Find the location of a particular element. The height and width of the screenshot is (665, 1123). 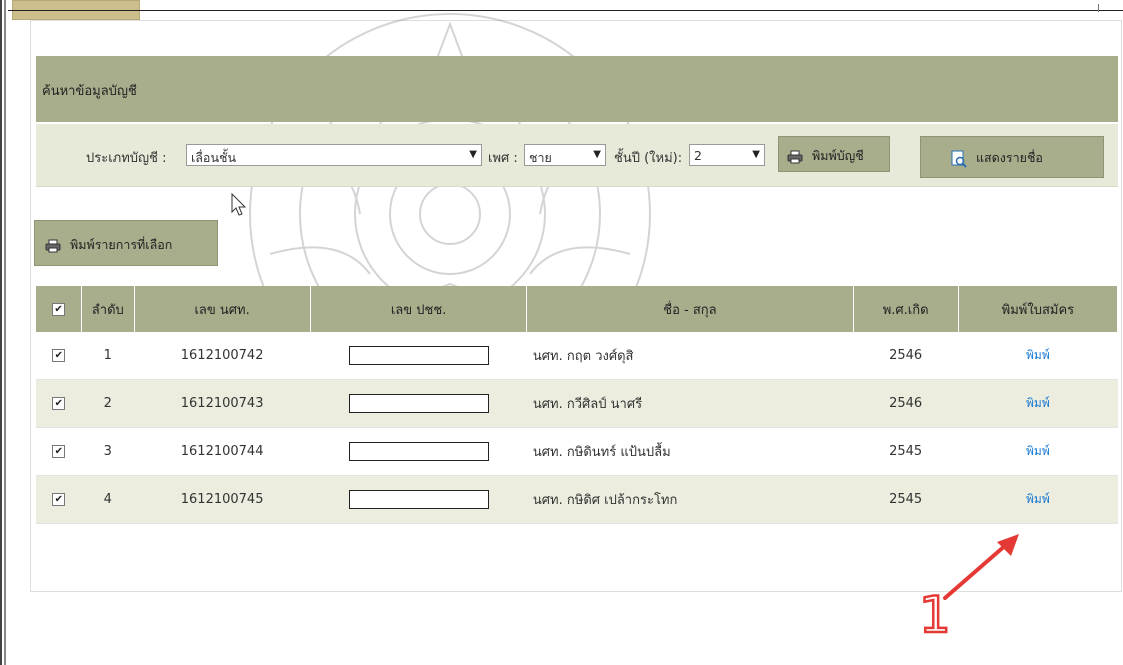

show-names-button: แสดงรายชื่อ is located at coordinates (1012, 157).